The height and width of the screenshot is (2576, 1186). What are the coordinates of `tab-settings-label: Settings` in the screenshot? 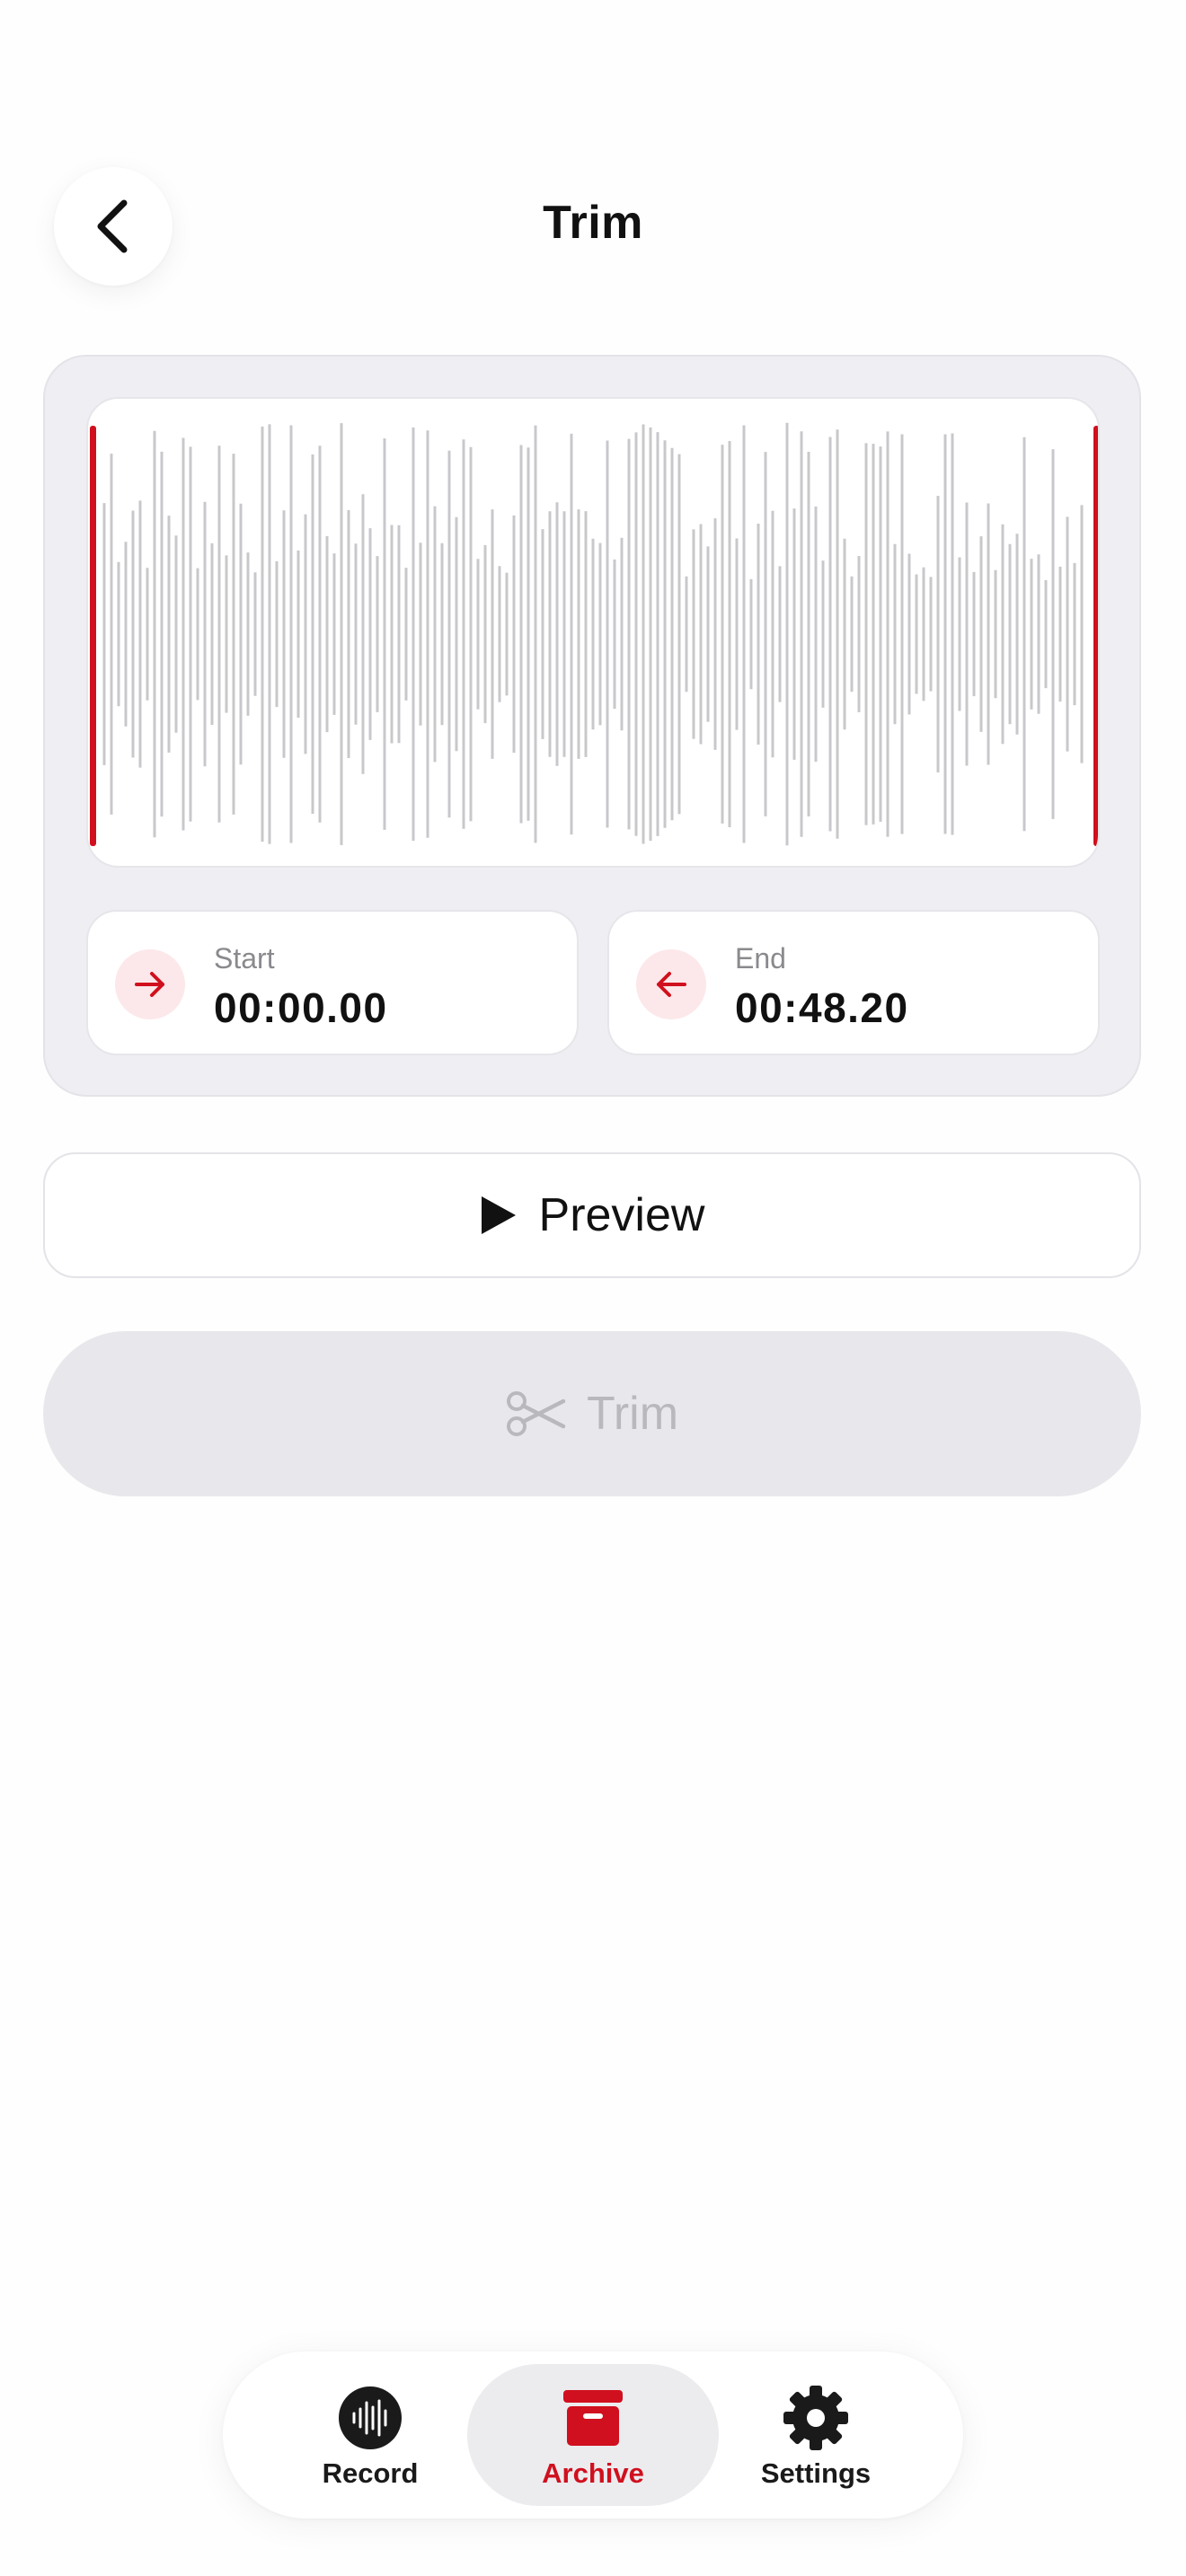 It's located at (816, 2473).